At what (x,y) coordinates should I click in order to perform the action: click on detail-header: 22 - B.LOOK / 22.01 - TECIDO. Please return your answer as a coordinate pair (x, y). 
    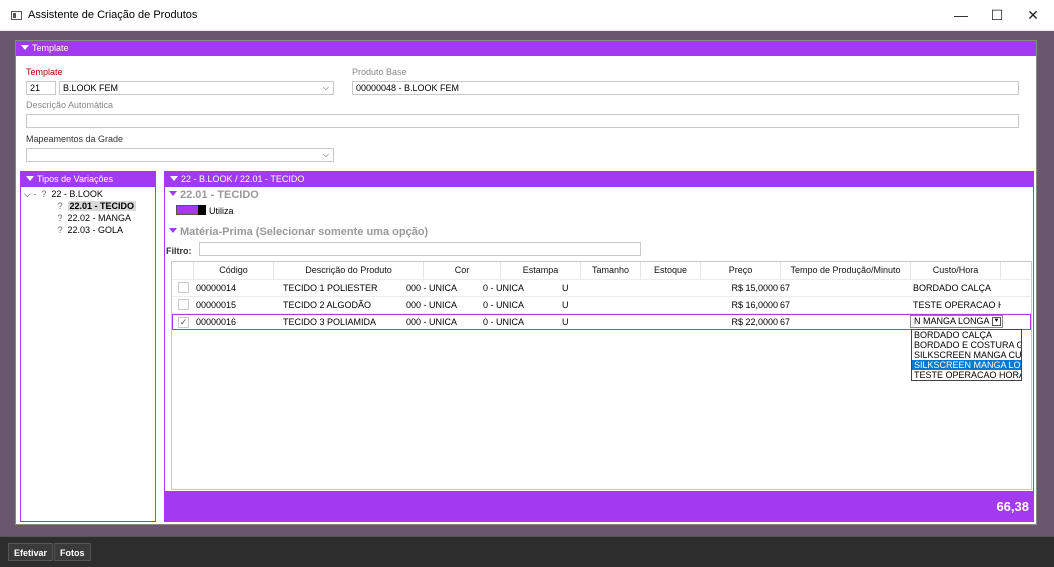
    Looking at the image, I should click on (599, 179).